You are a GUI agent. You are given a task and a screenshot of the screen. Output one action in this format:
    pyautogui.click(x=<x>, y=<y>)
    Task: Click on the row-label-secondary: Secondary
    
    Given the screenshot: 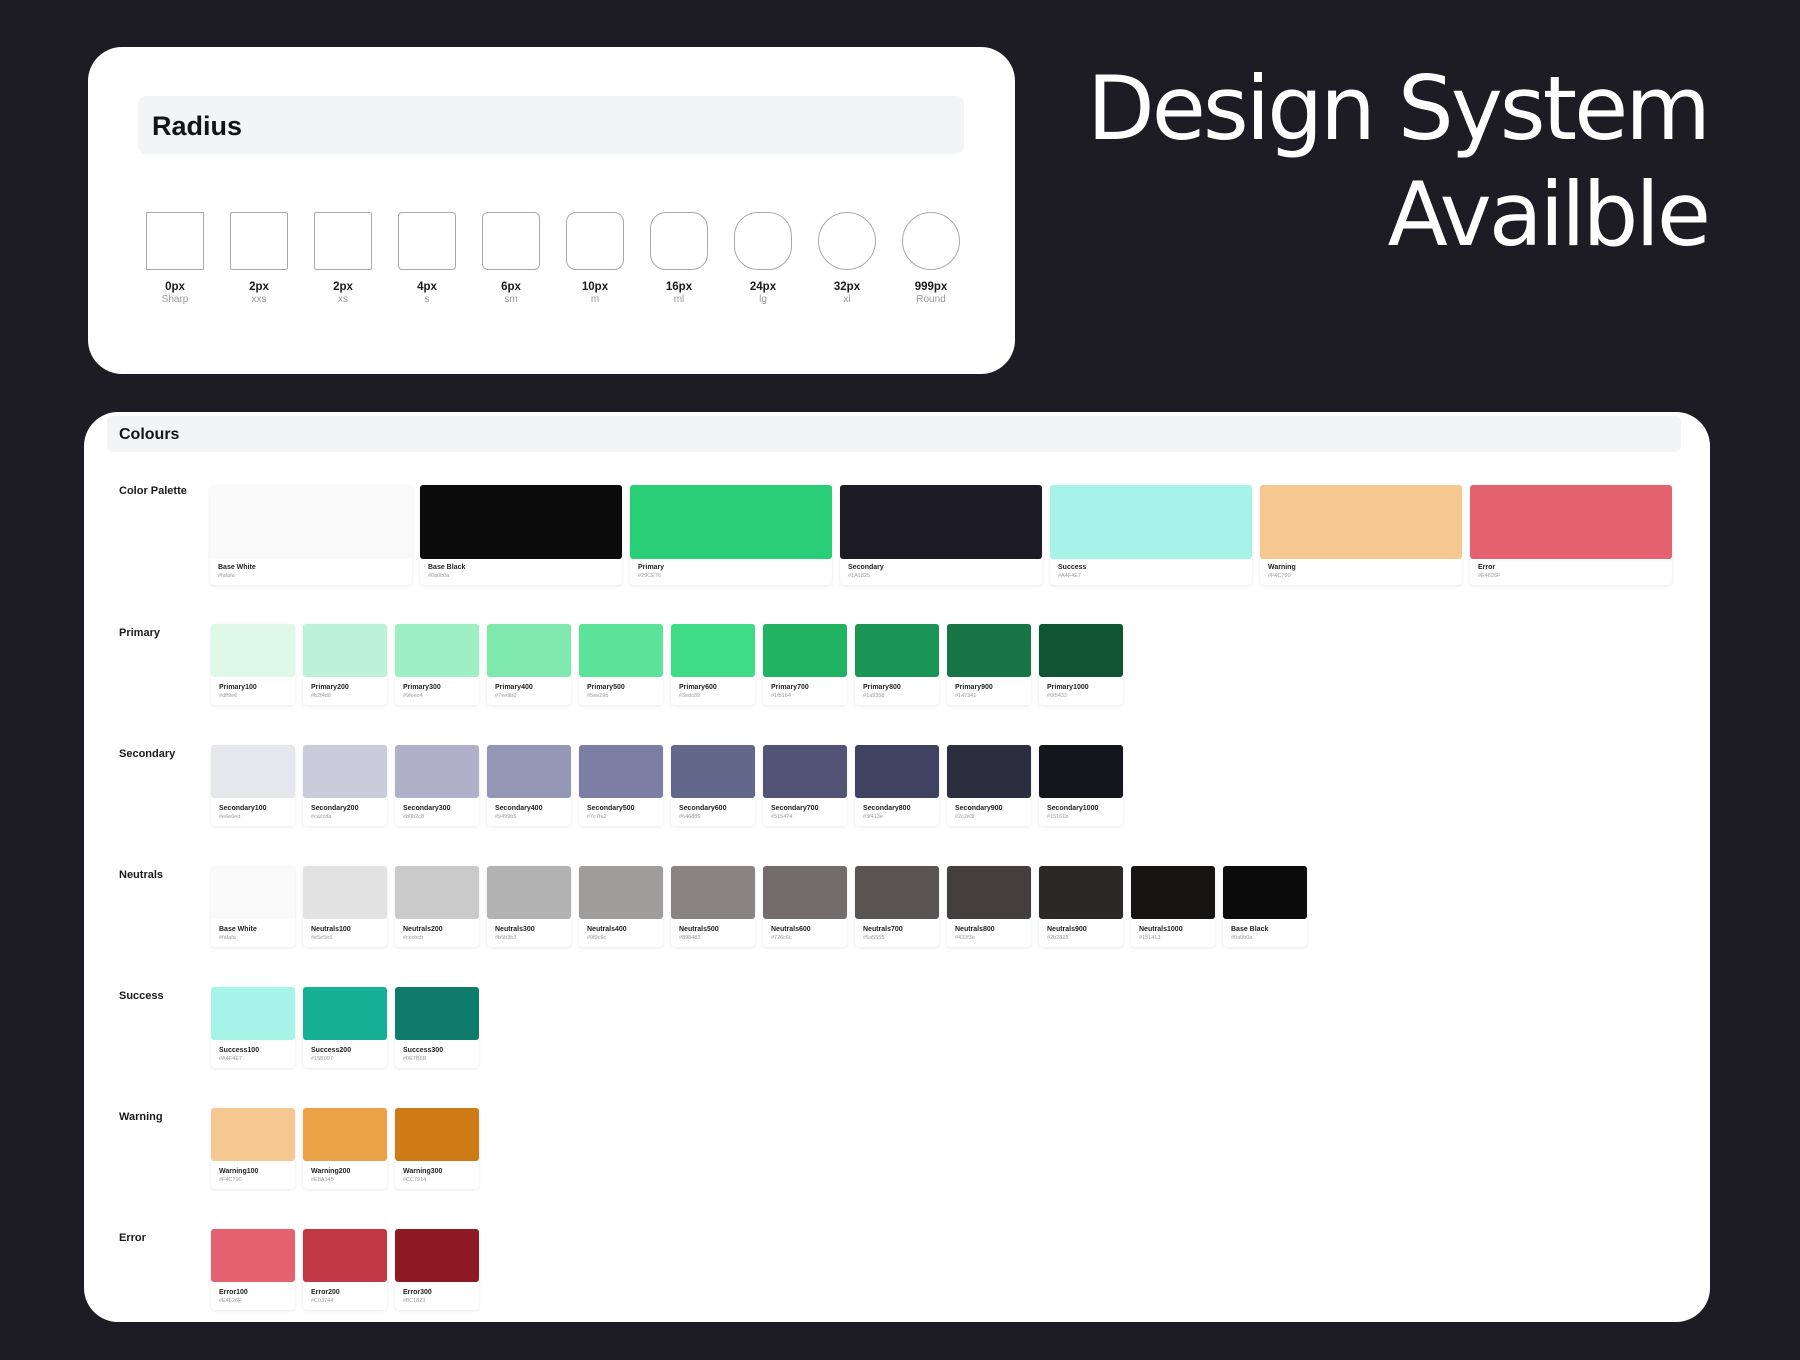 What is the action you would take?
    pyautogui.click(x=147, y=754)
    